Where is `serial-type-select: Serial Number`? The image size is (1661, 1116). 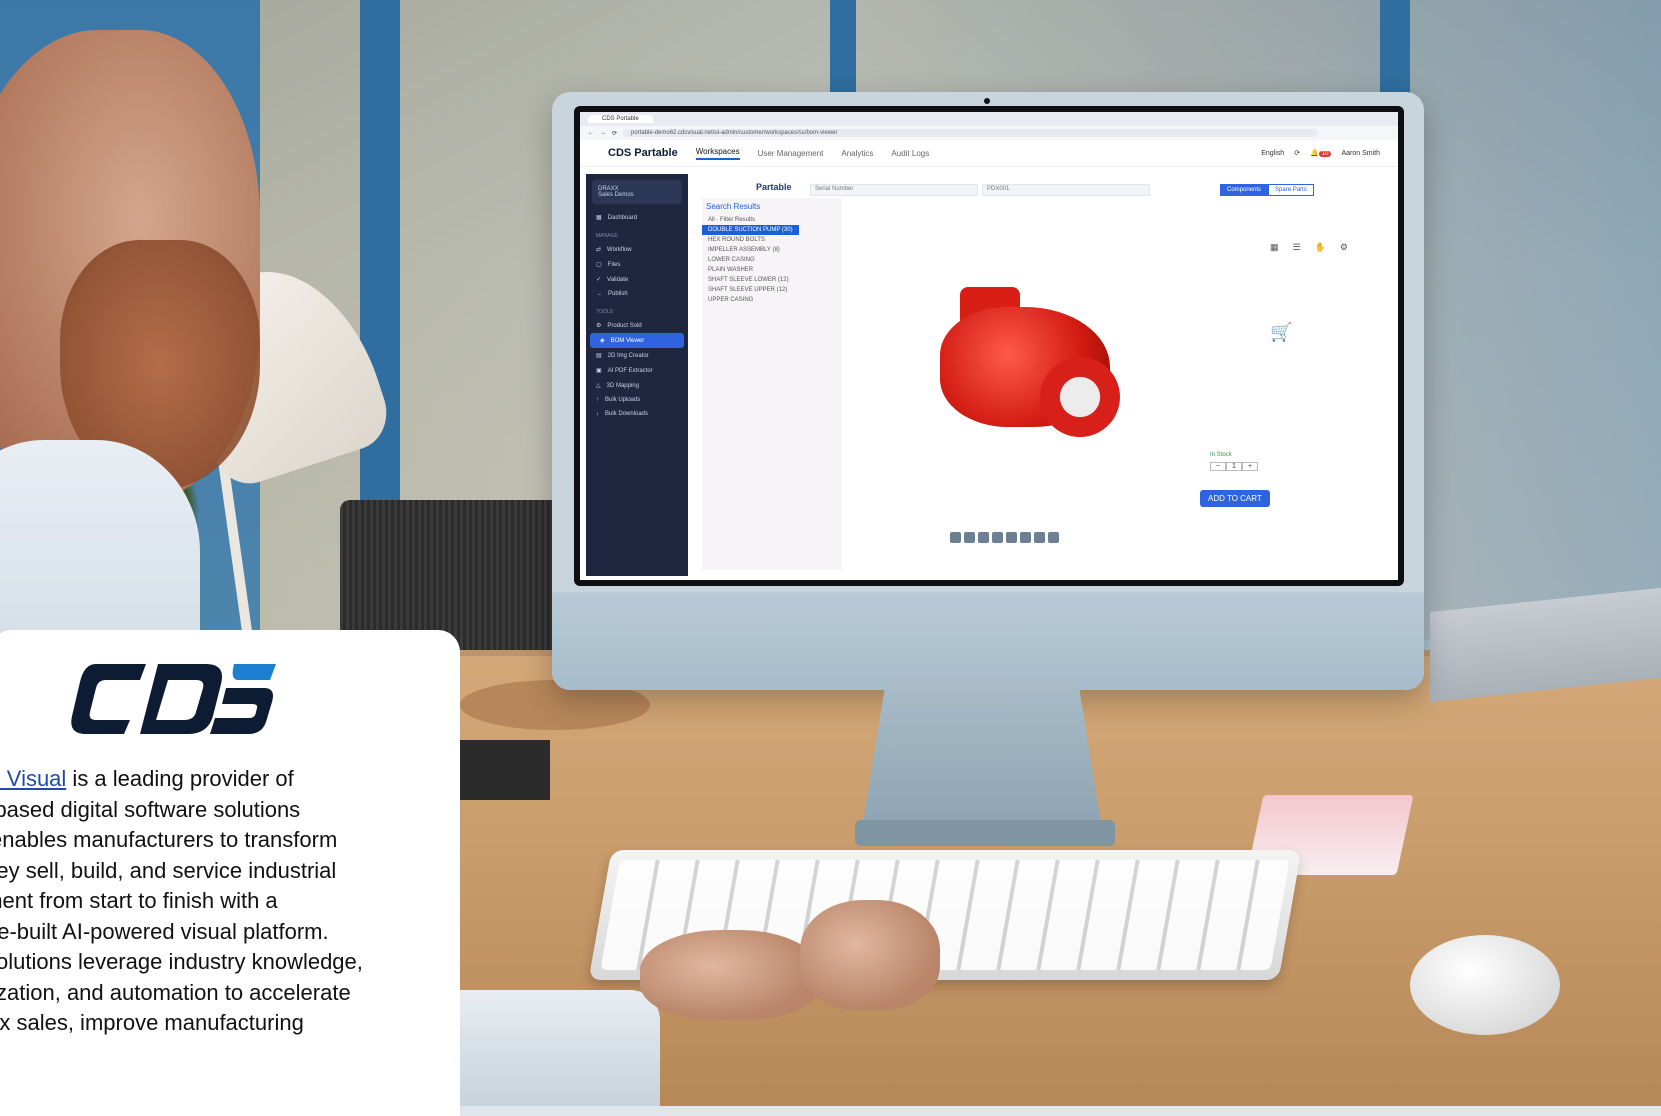
serial-type-select: Serial Number is located at coordinates (894, 190).